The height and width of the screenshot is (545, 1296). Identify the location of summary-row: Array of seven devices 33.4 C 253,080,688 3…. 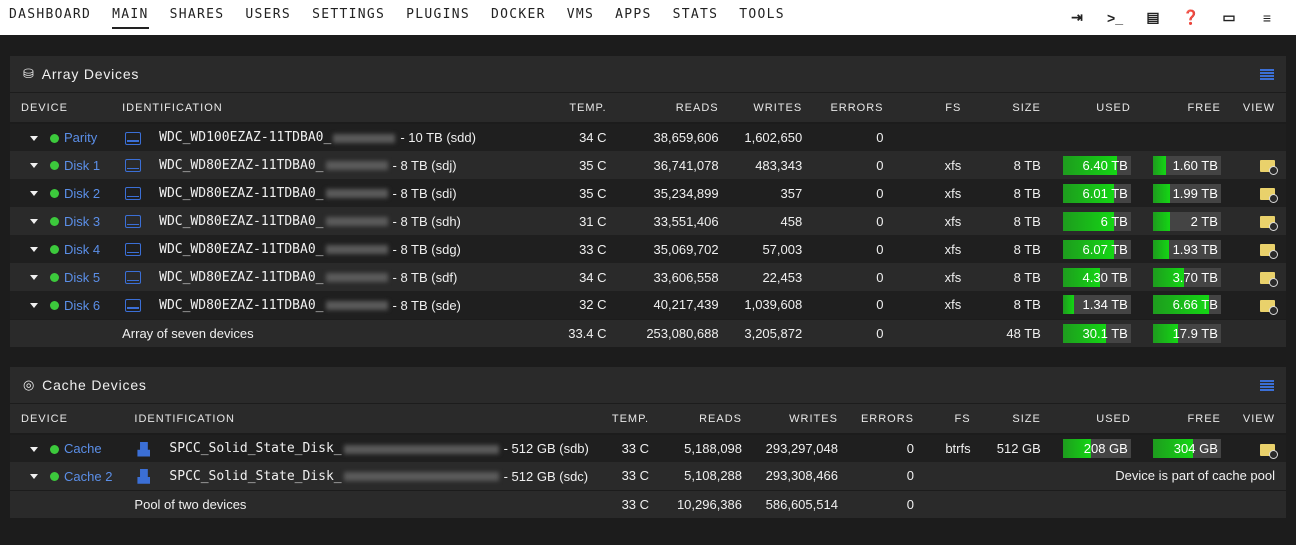
(648, 332).